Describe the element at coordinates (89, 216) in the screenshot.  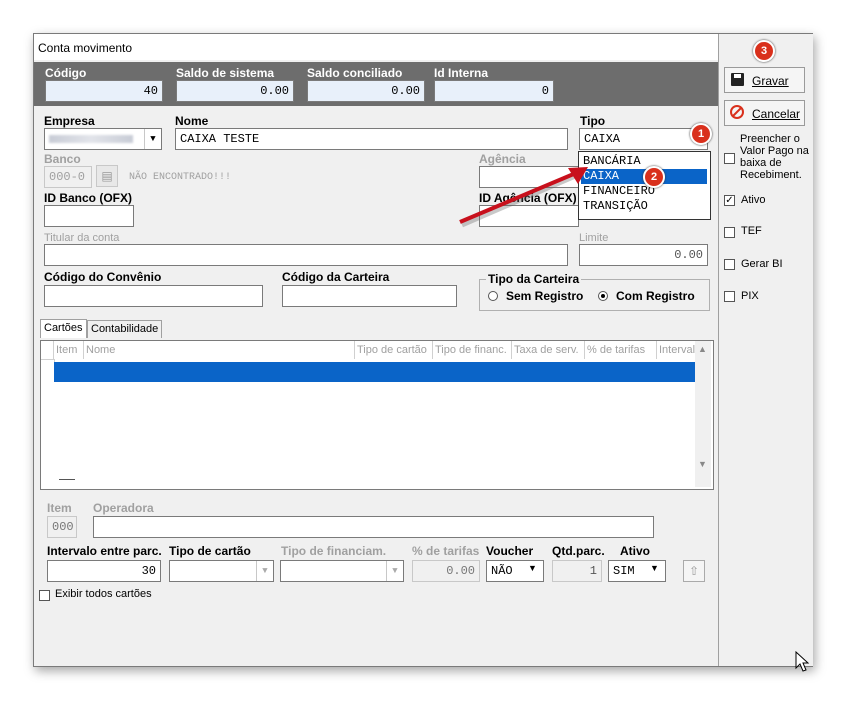
I see `id-banco-ofx-input` at that location.